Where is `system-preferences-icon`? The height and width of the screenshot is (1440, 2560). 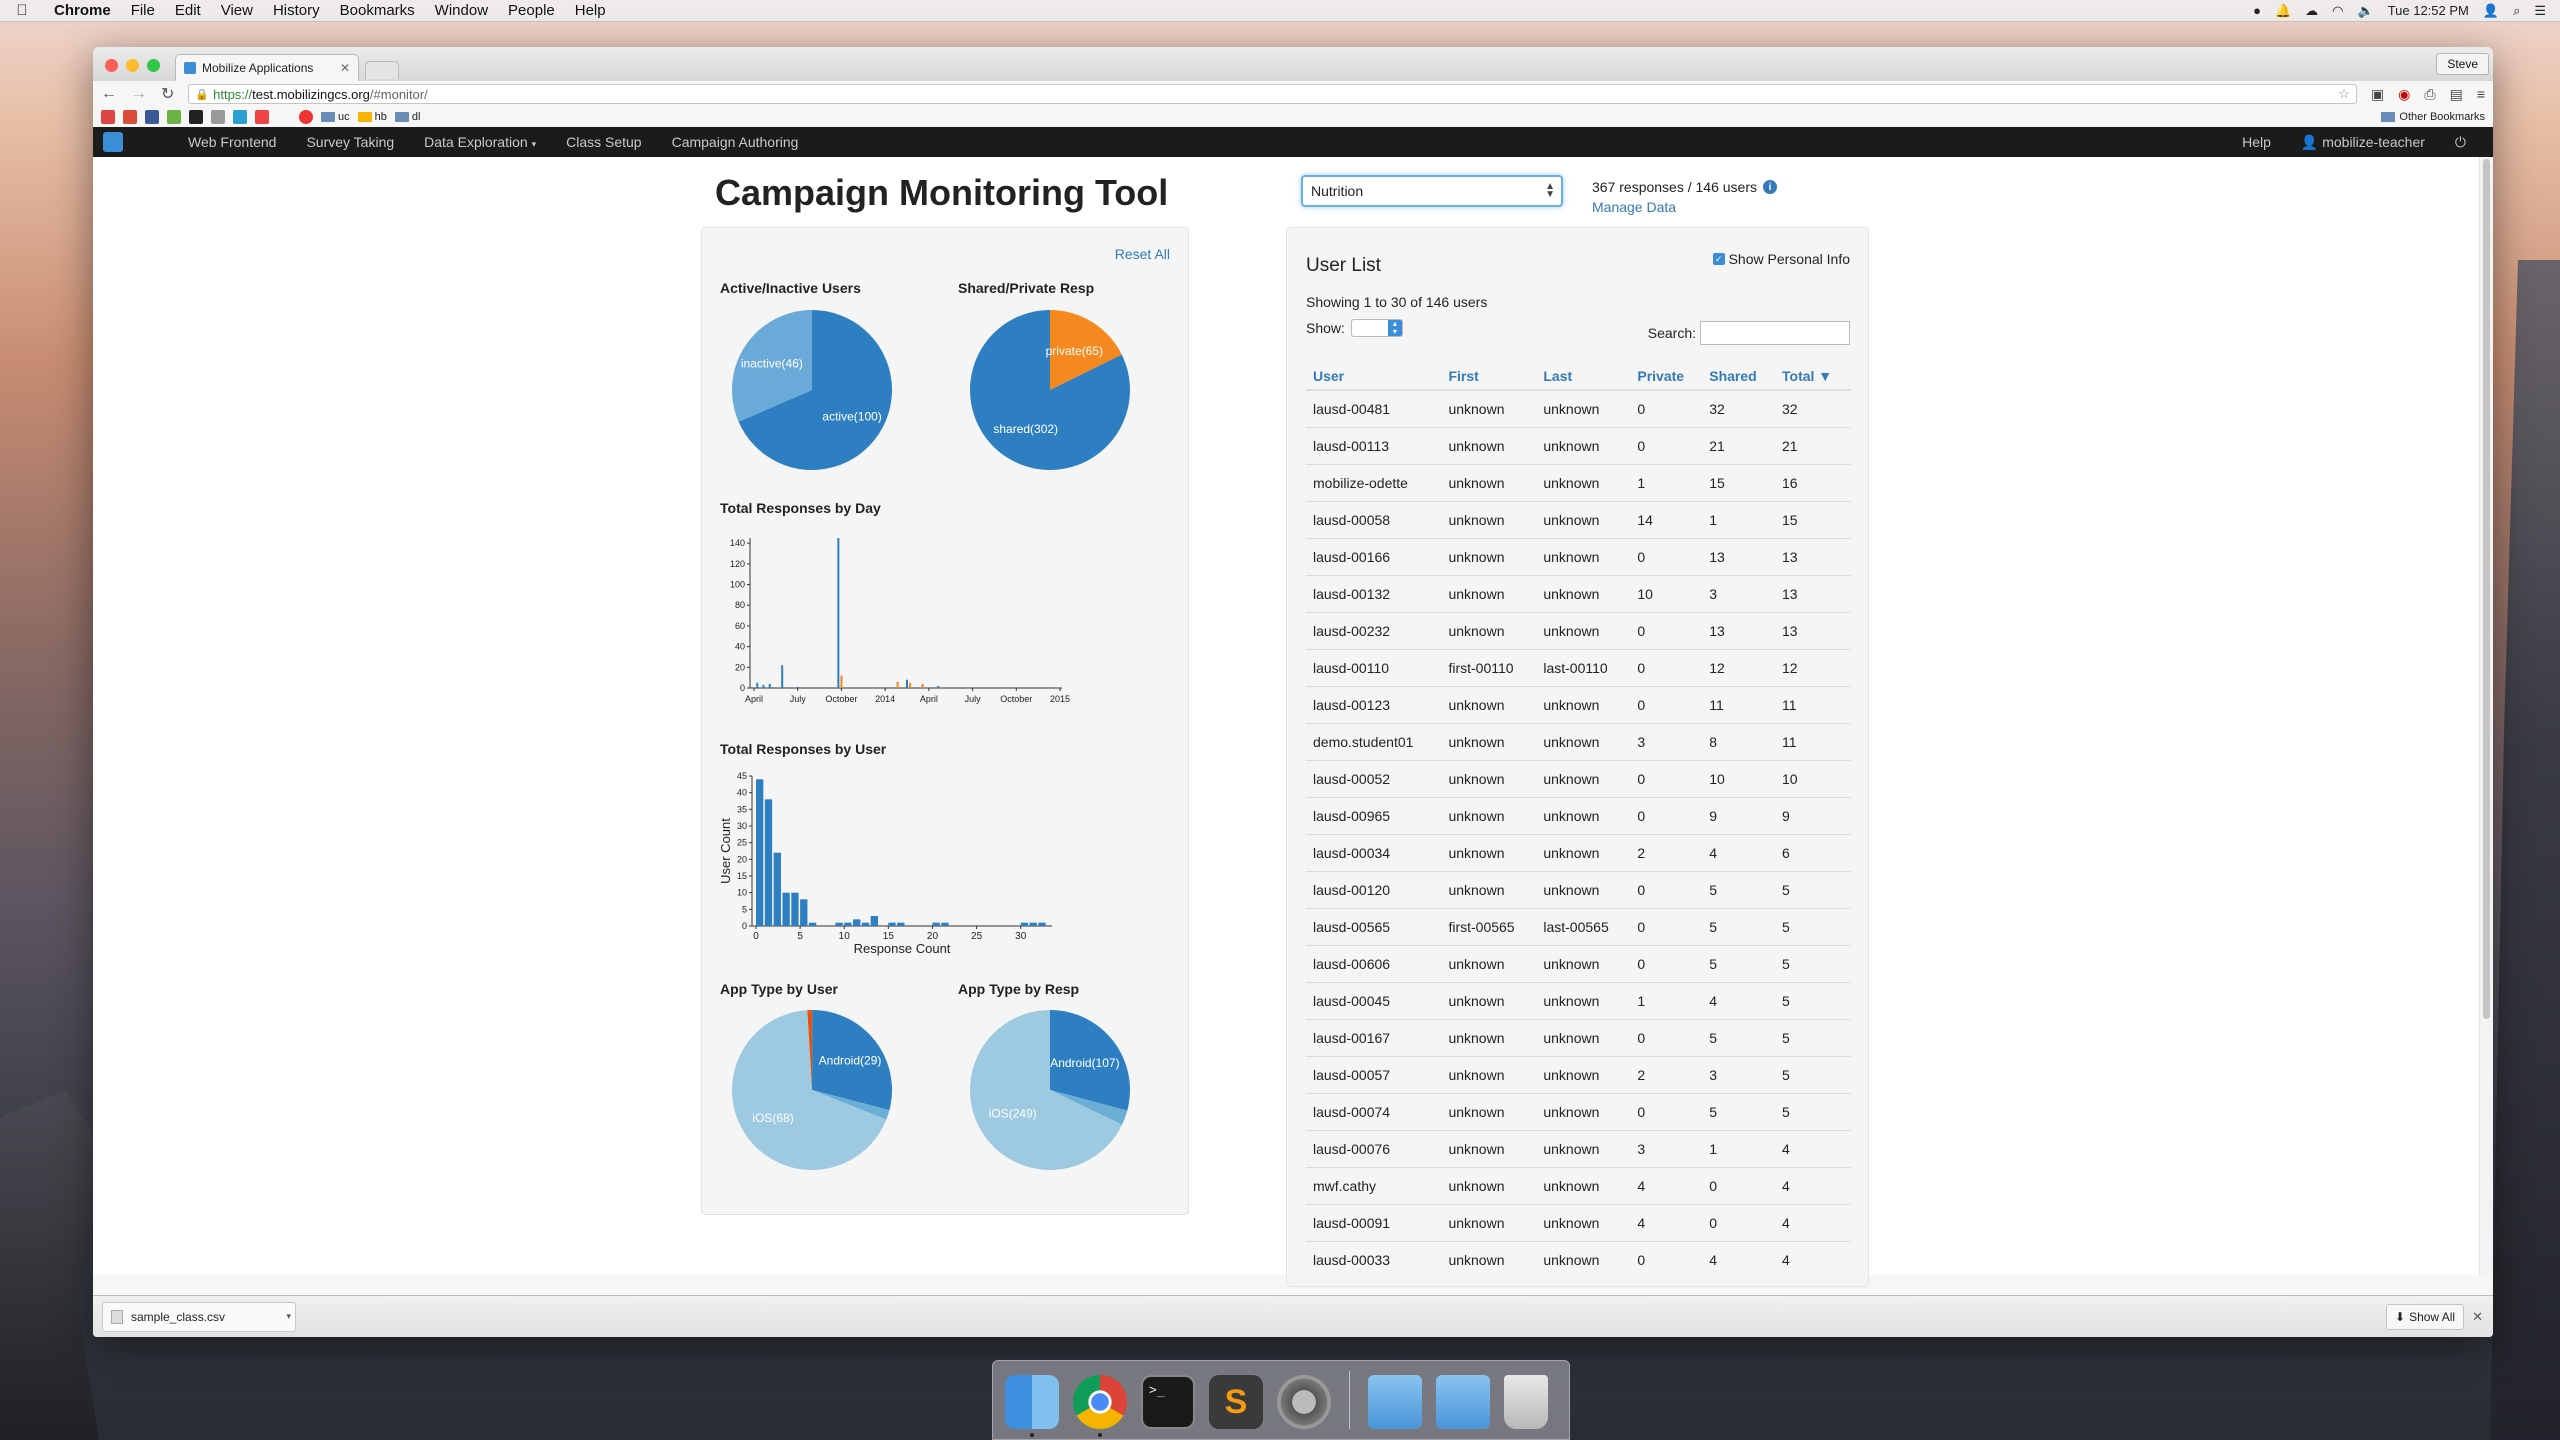
system-preferences-icon is located at coordinates (1304, 1402).